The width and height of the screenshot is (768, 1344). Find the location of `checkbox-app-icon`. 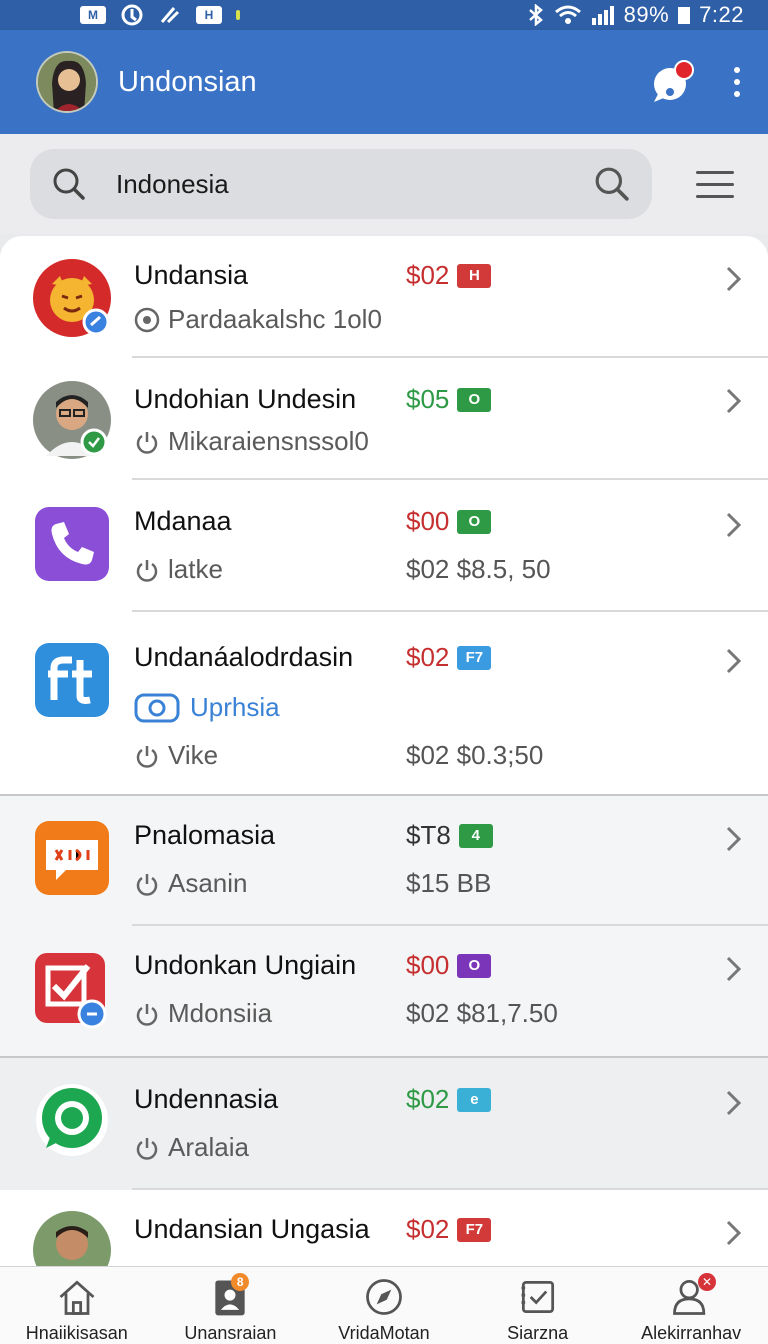

checkbox-app-icon is located at coordinates (72, 990).